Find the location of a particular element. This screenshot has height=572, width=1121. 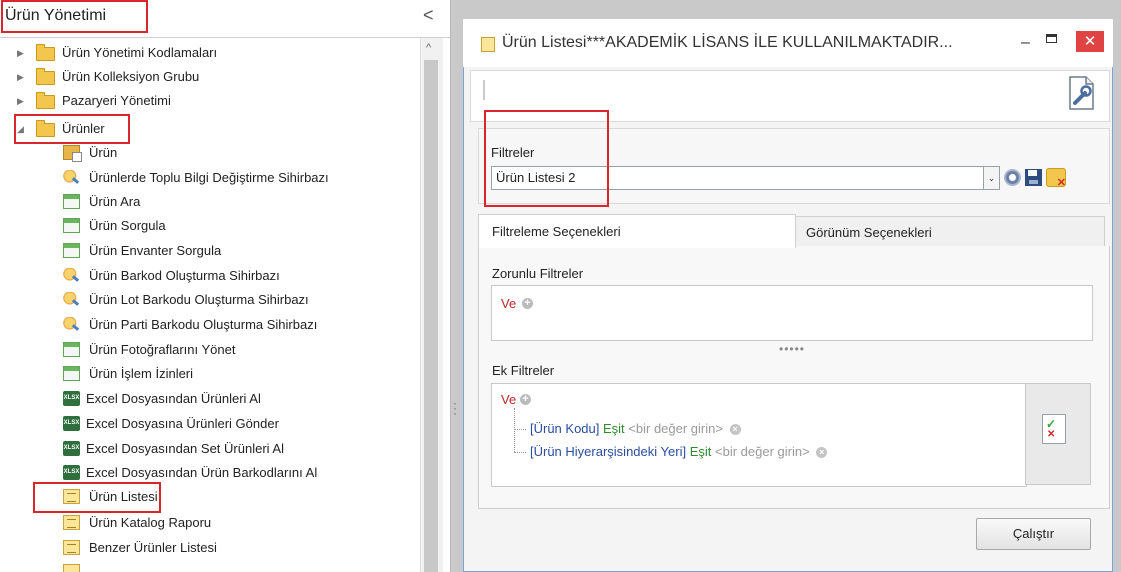

panel-splitter is located at coordinates (456, 286).